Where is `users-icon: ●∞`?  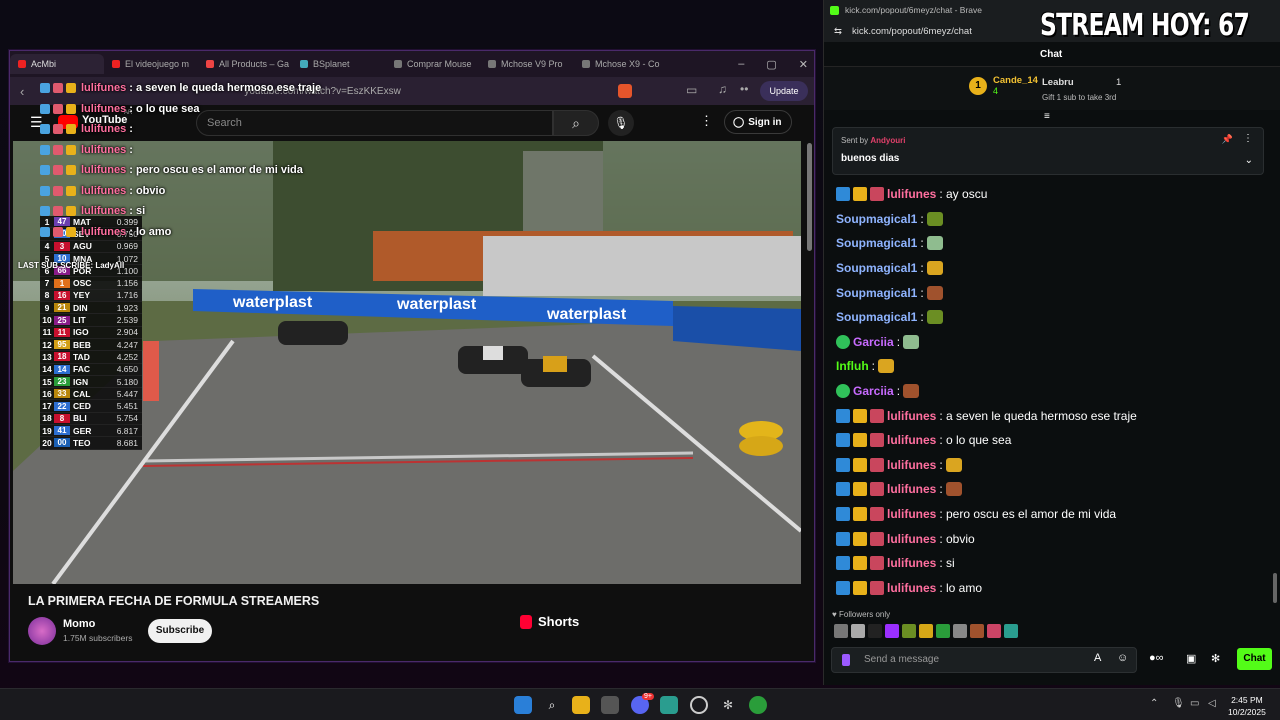 users-icon: ●∞ is located at coordinates (1156, 658).